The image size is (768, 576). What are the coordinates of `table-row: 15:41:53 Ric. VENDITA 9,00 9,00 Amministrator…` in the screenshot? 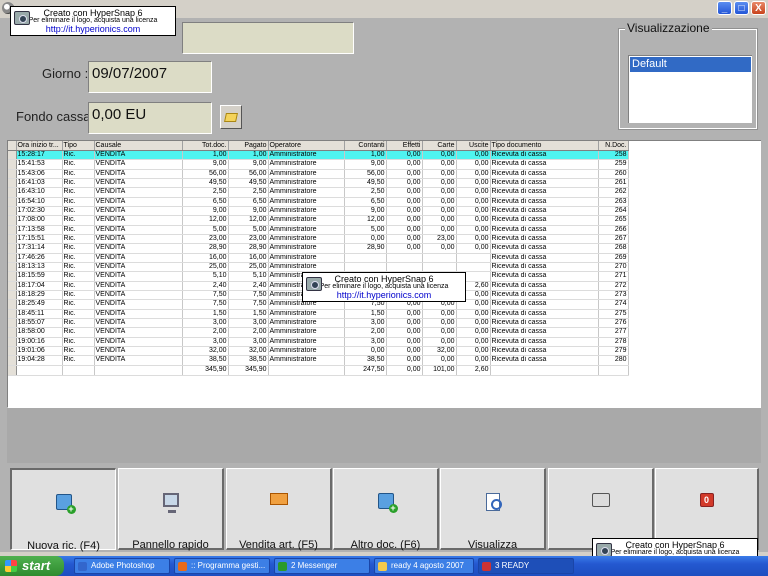 It's located at (318, 164).